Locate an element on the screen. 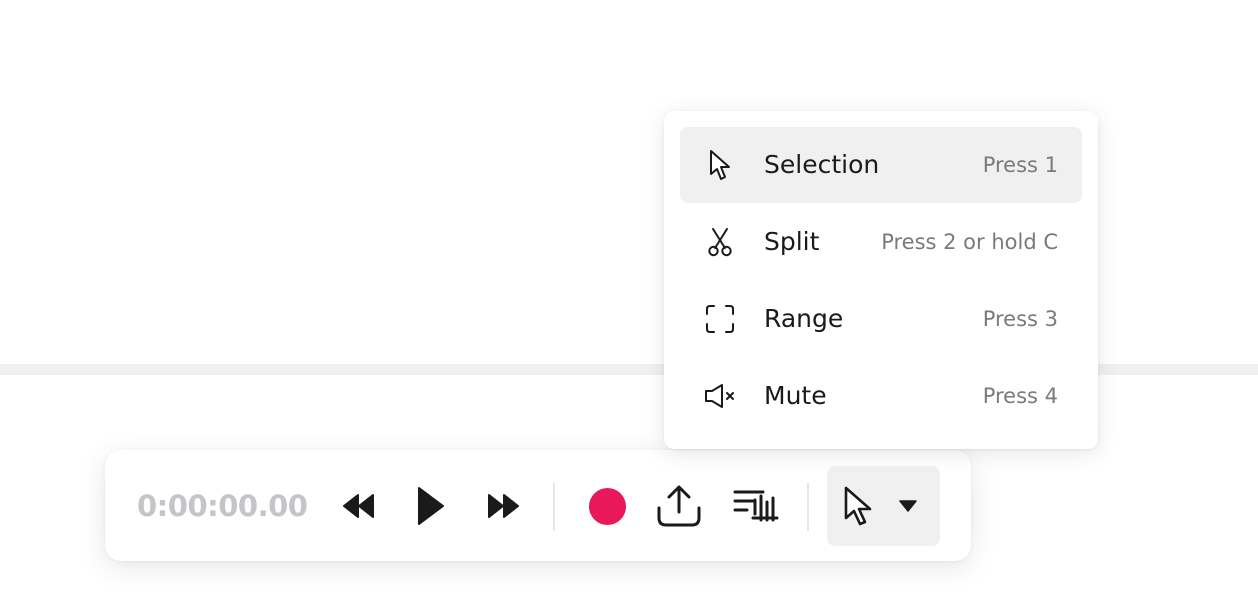  caret-down-icon is located at coordinates (908, 506).